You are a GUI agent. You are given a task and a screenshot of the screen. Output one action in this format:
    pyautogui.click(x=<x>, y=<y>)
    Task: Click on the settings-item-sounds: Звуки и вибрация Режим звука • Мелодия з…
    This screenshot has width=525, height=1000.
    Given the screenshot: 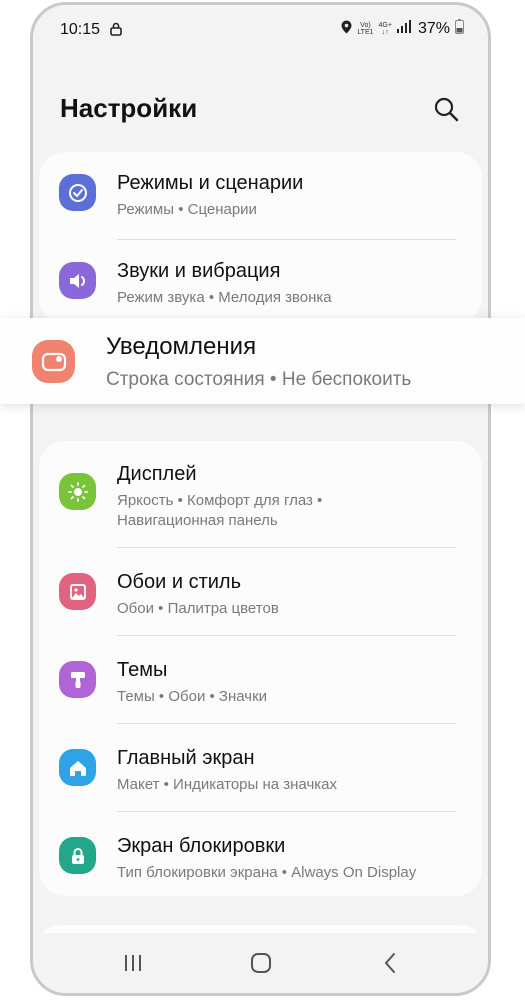 What is the action you would take?
    pyautogui.click(x=260, y=291)
    